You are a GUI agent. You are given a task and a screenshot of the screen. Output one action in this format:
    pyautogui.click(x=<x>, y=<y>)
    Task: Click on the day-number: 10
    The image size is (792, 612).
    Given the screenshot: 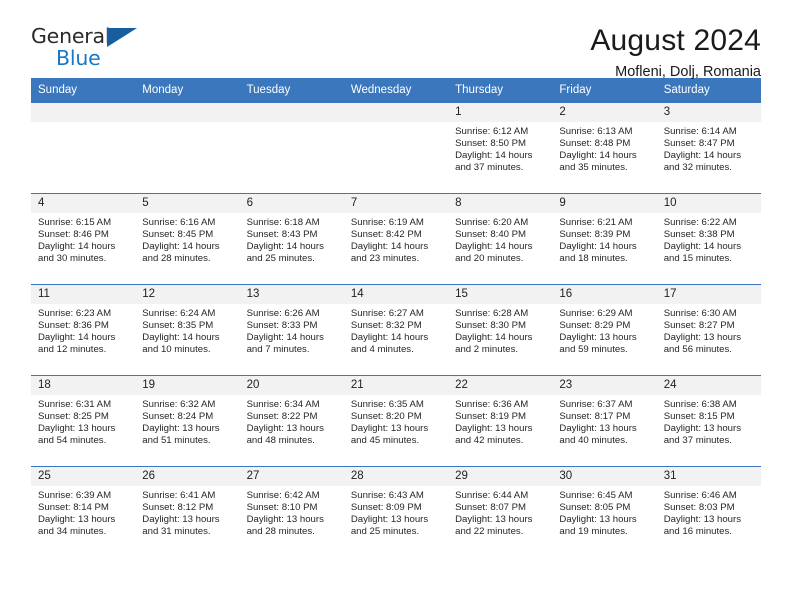 What is the action you would take?
    pyautogui.click(x=708, y=203)
    